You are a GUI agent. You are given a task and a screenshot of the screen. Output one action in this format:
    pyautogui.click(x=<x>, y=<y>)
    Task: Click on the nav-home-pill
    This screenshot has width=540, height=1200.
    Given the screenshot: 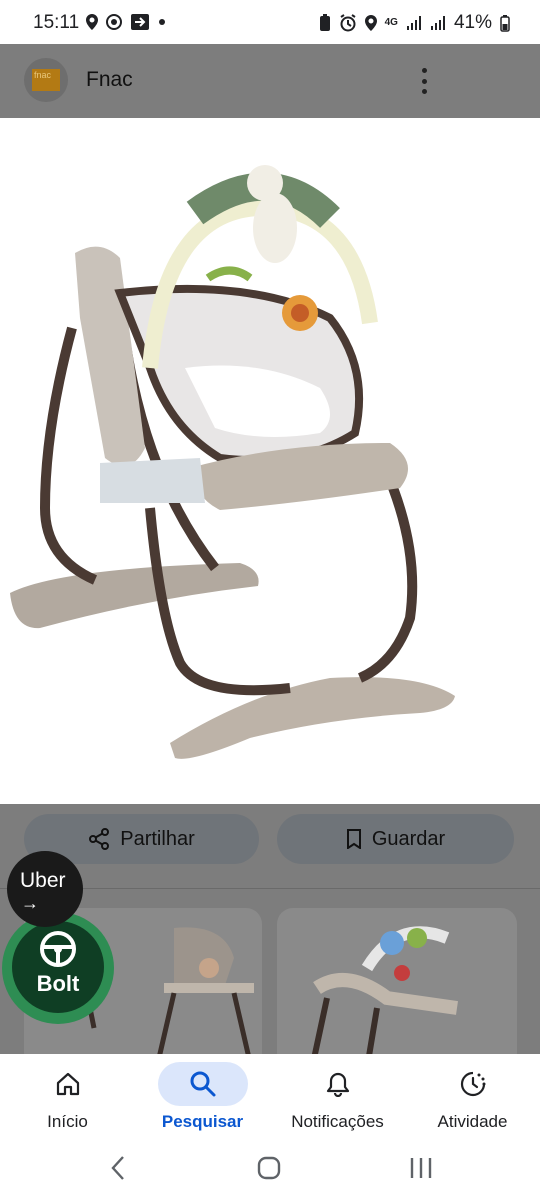 What is the action you would take?
    pyautogui.click(x=68, y=1084)
    